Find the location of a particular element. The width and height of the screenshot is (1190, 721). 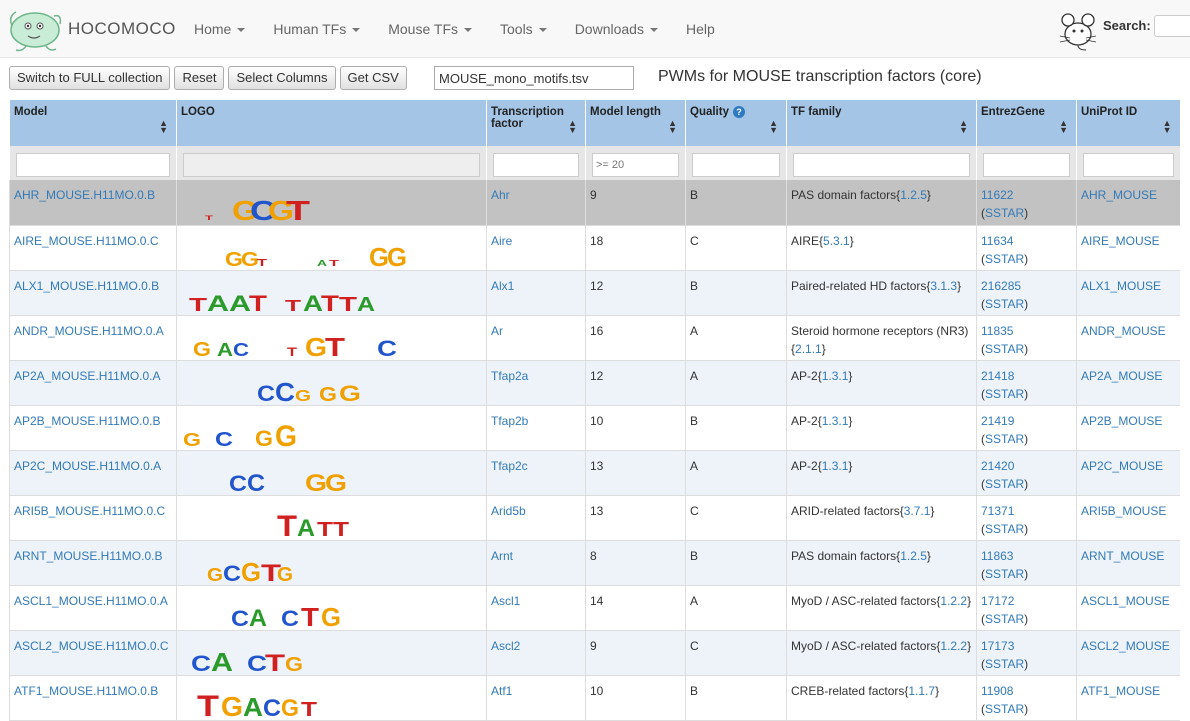

model-link: ALX1_MOUSE.H11MO.0.B is located at coordinates (86, 286).